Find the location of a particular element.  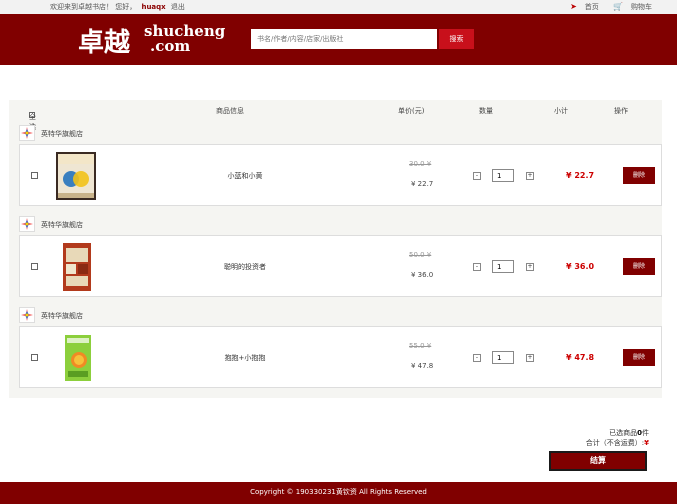

selected-suffix: 件 is located at coordinates (645, 433).